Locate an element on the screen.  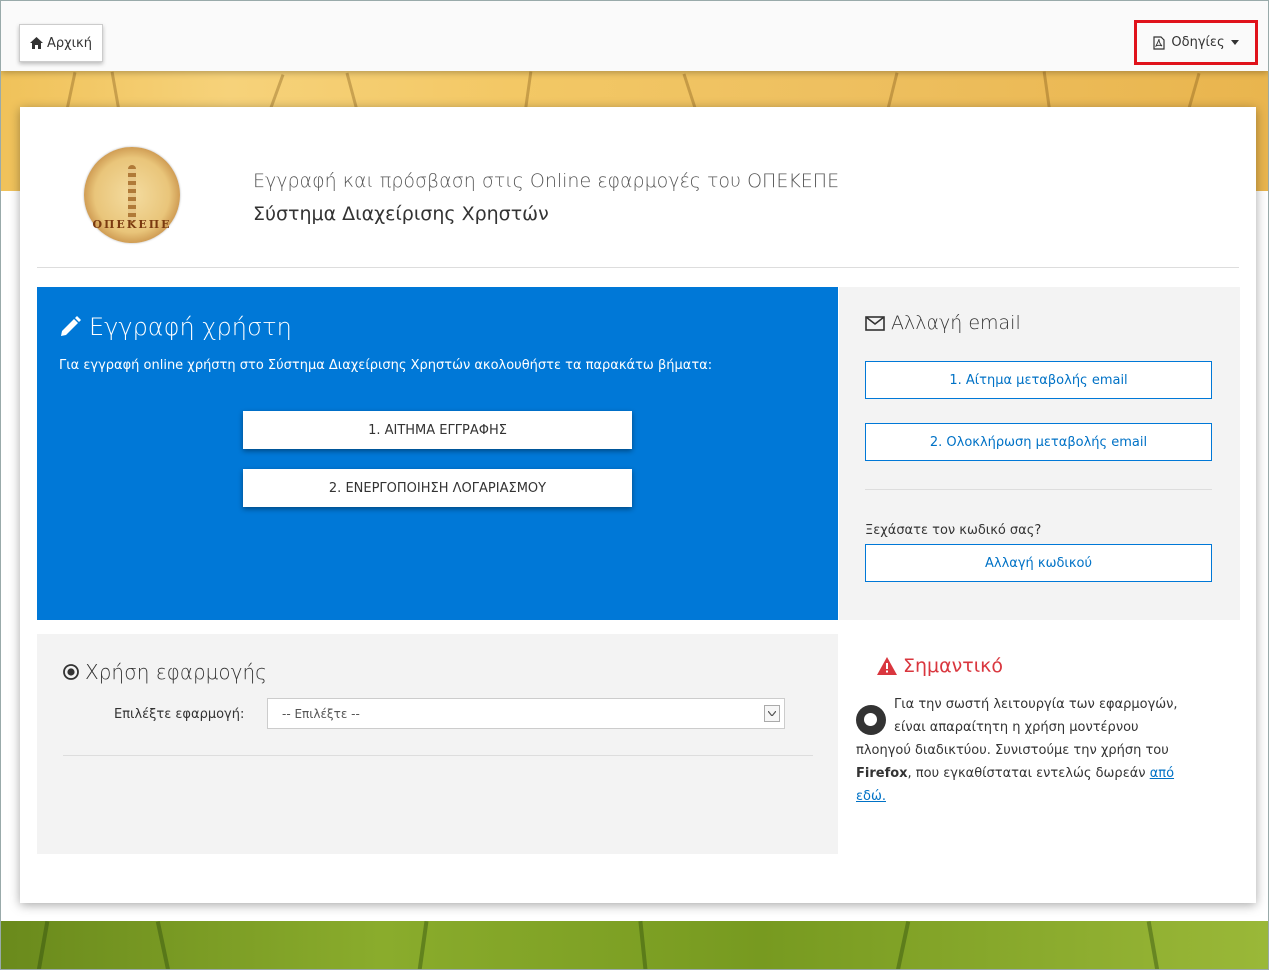
home-icon is located at coordinates (36, 43).